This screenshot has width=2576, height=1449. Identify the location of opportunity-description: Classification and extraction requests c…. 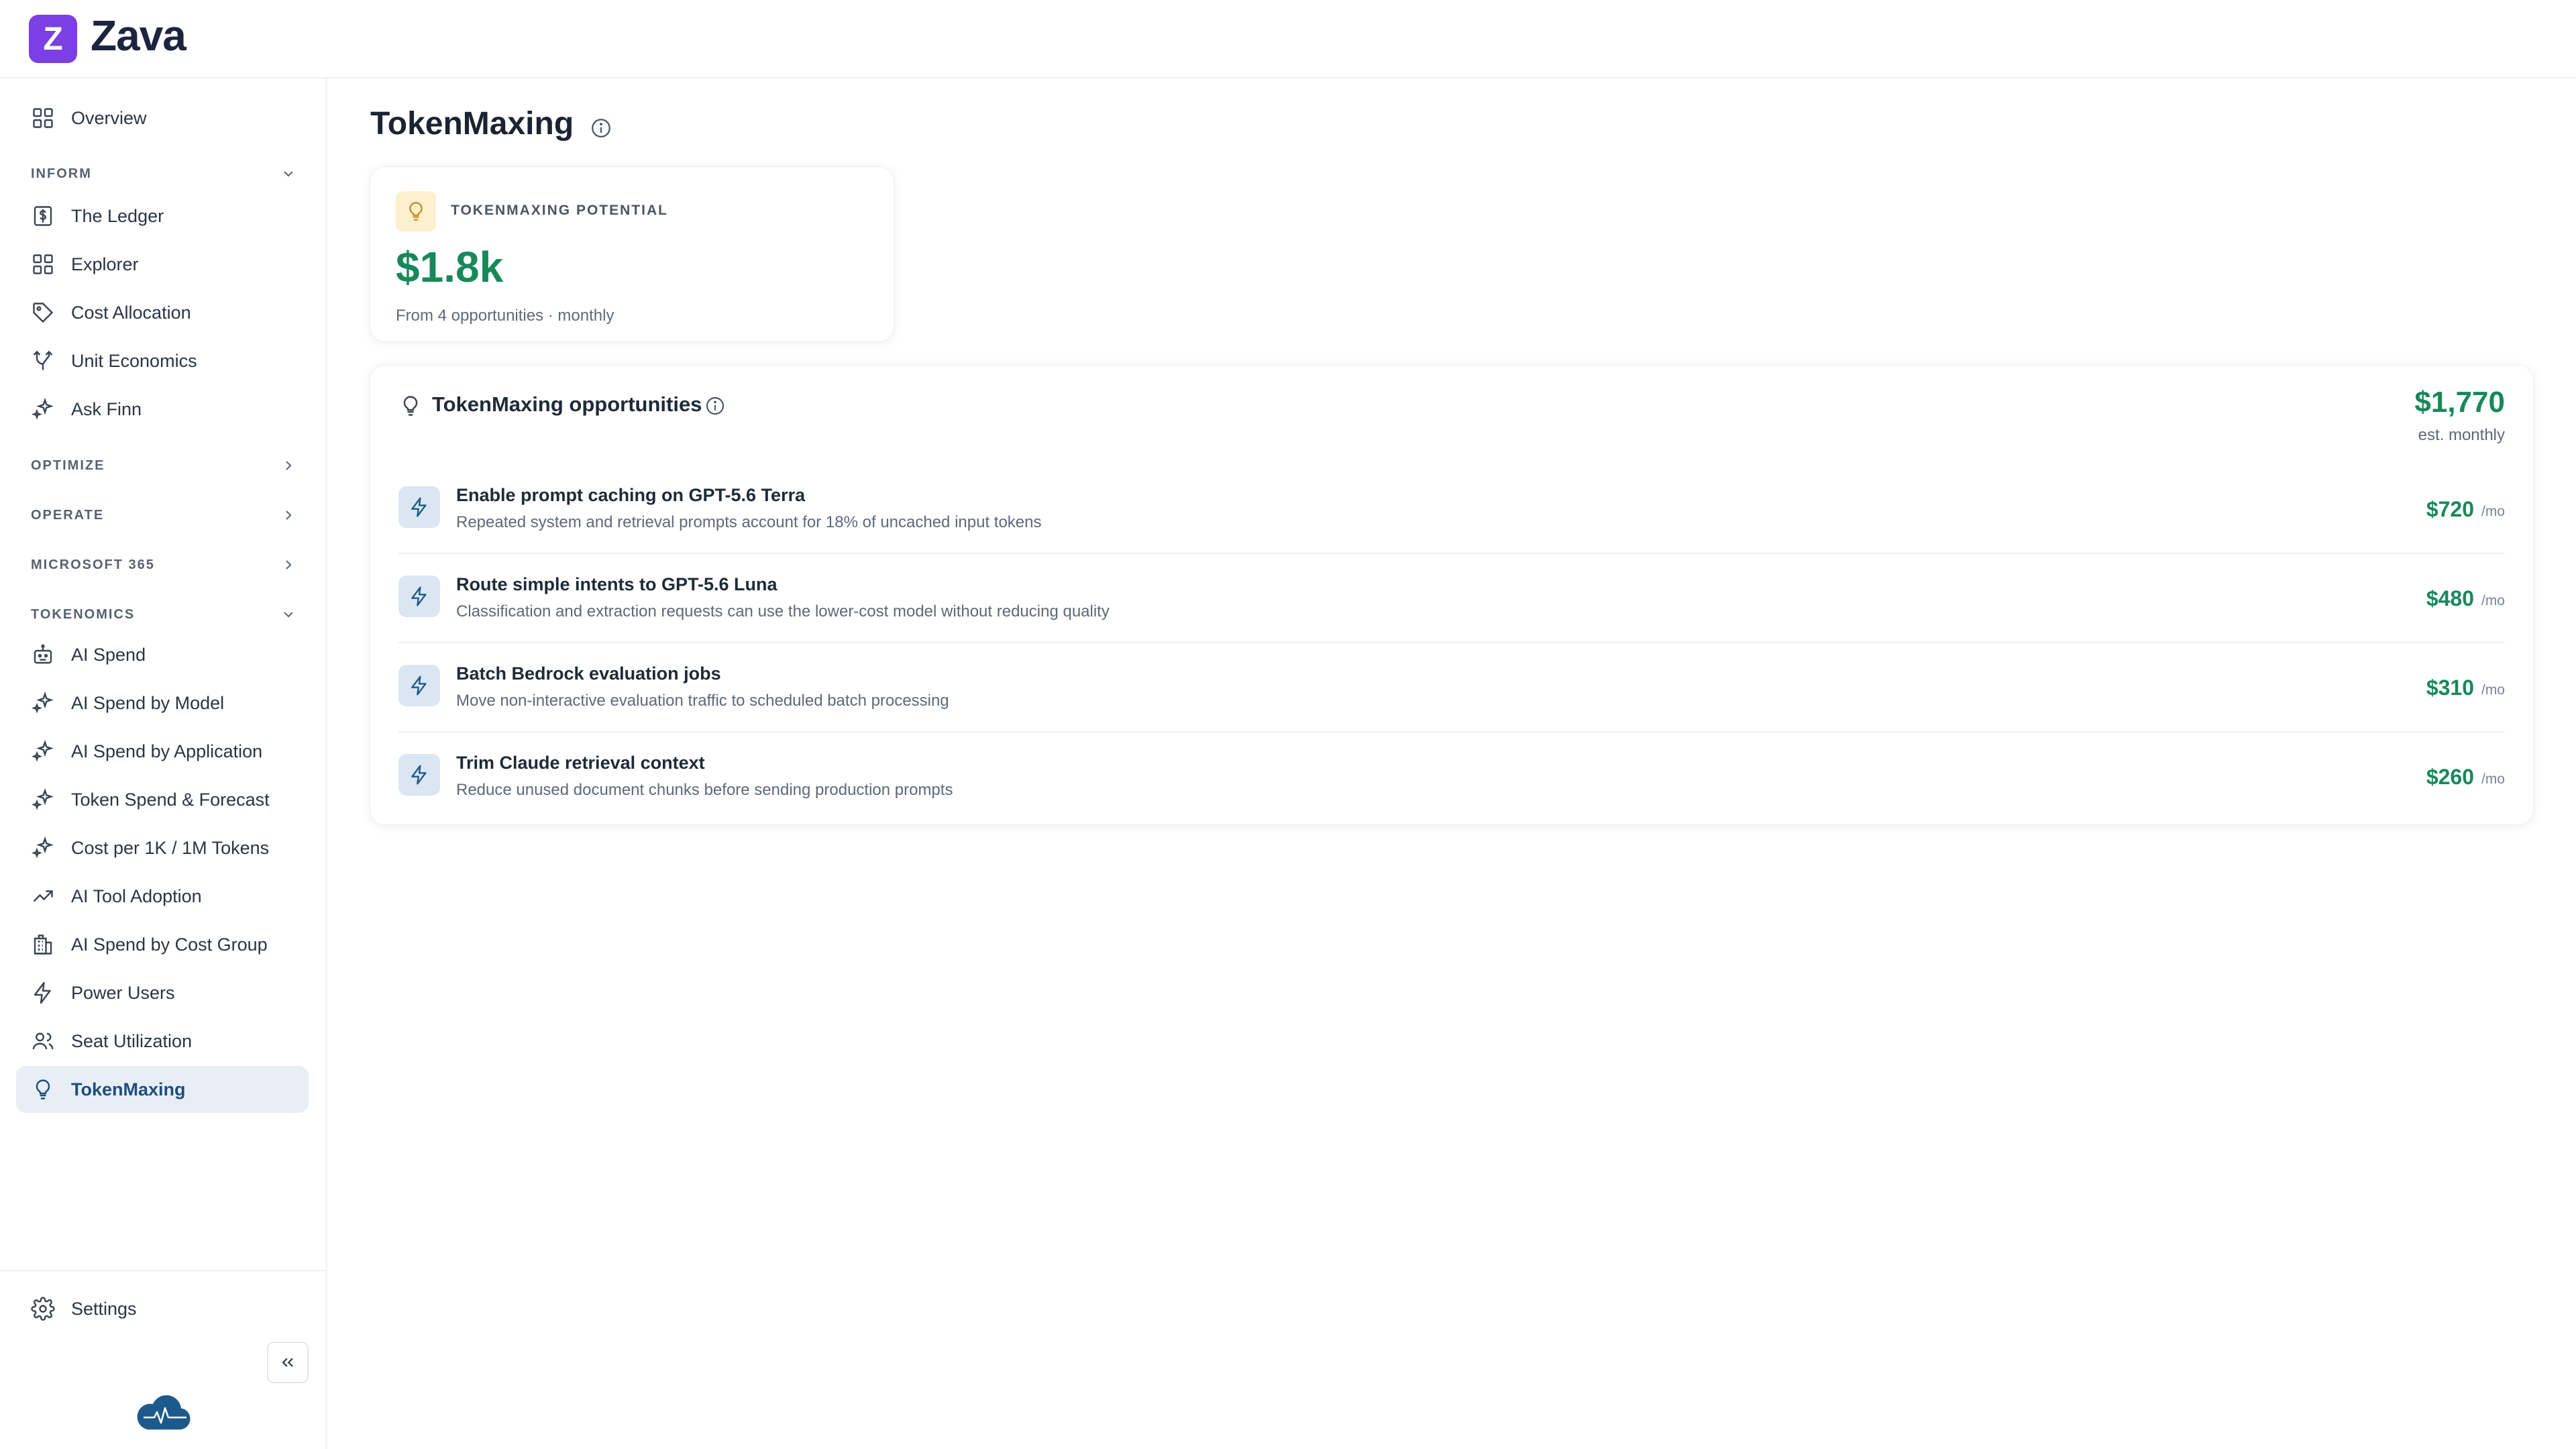
(783, 611).